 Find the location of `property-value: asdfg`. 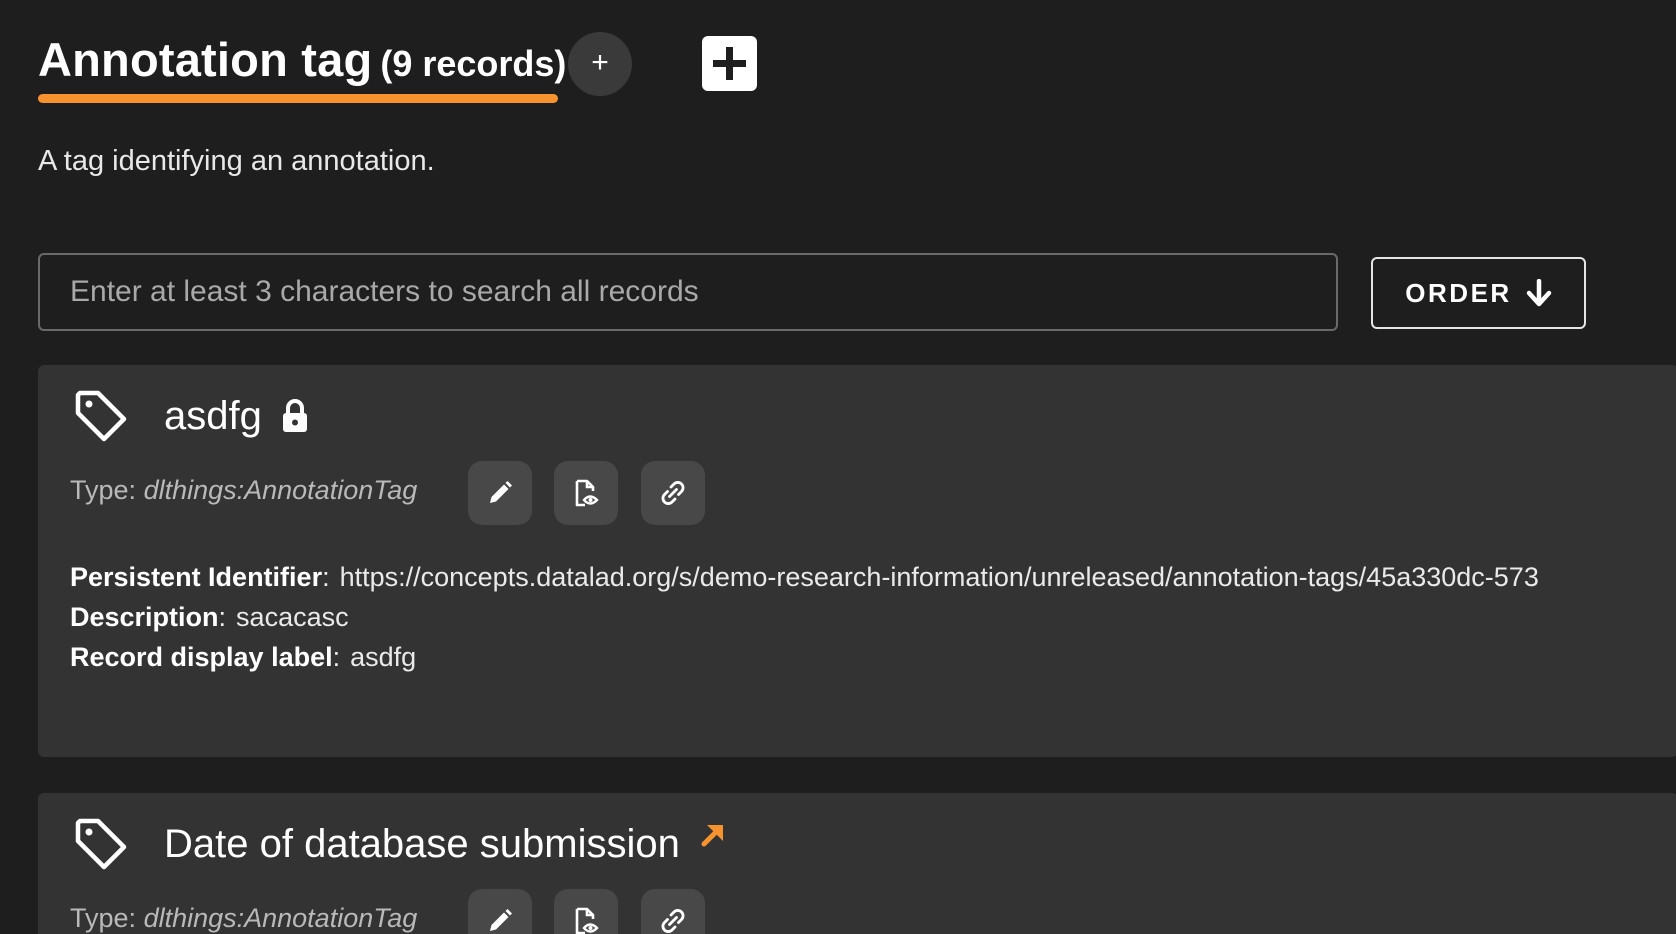

property-value: asdfg is located at coordinates (383, 657).